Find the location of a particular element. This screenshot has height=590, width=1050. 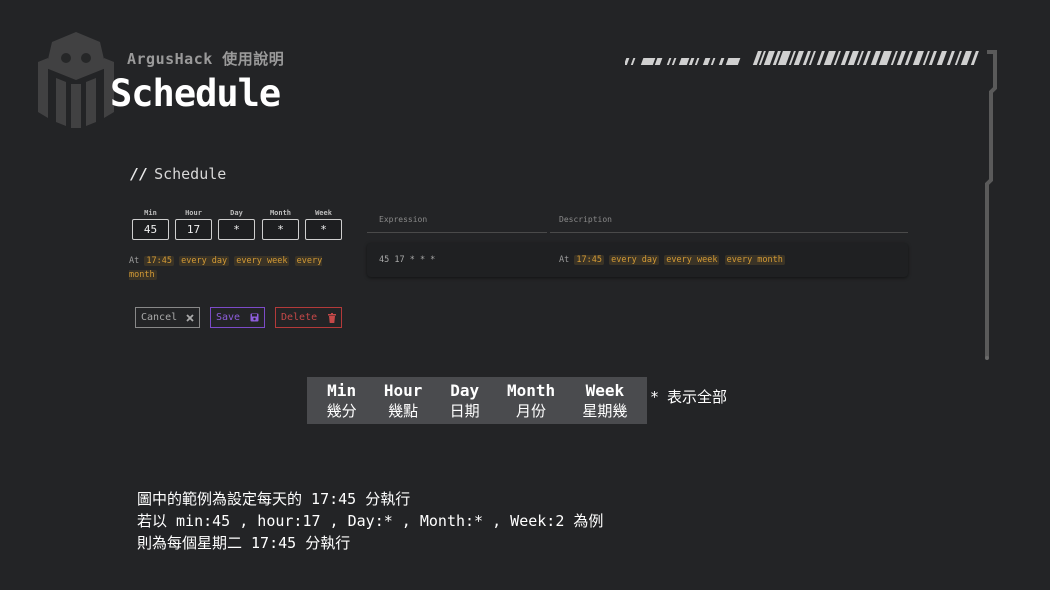

min-field-label: Min is located at coordinates (150, 213).